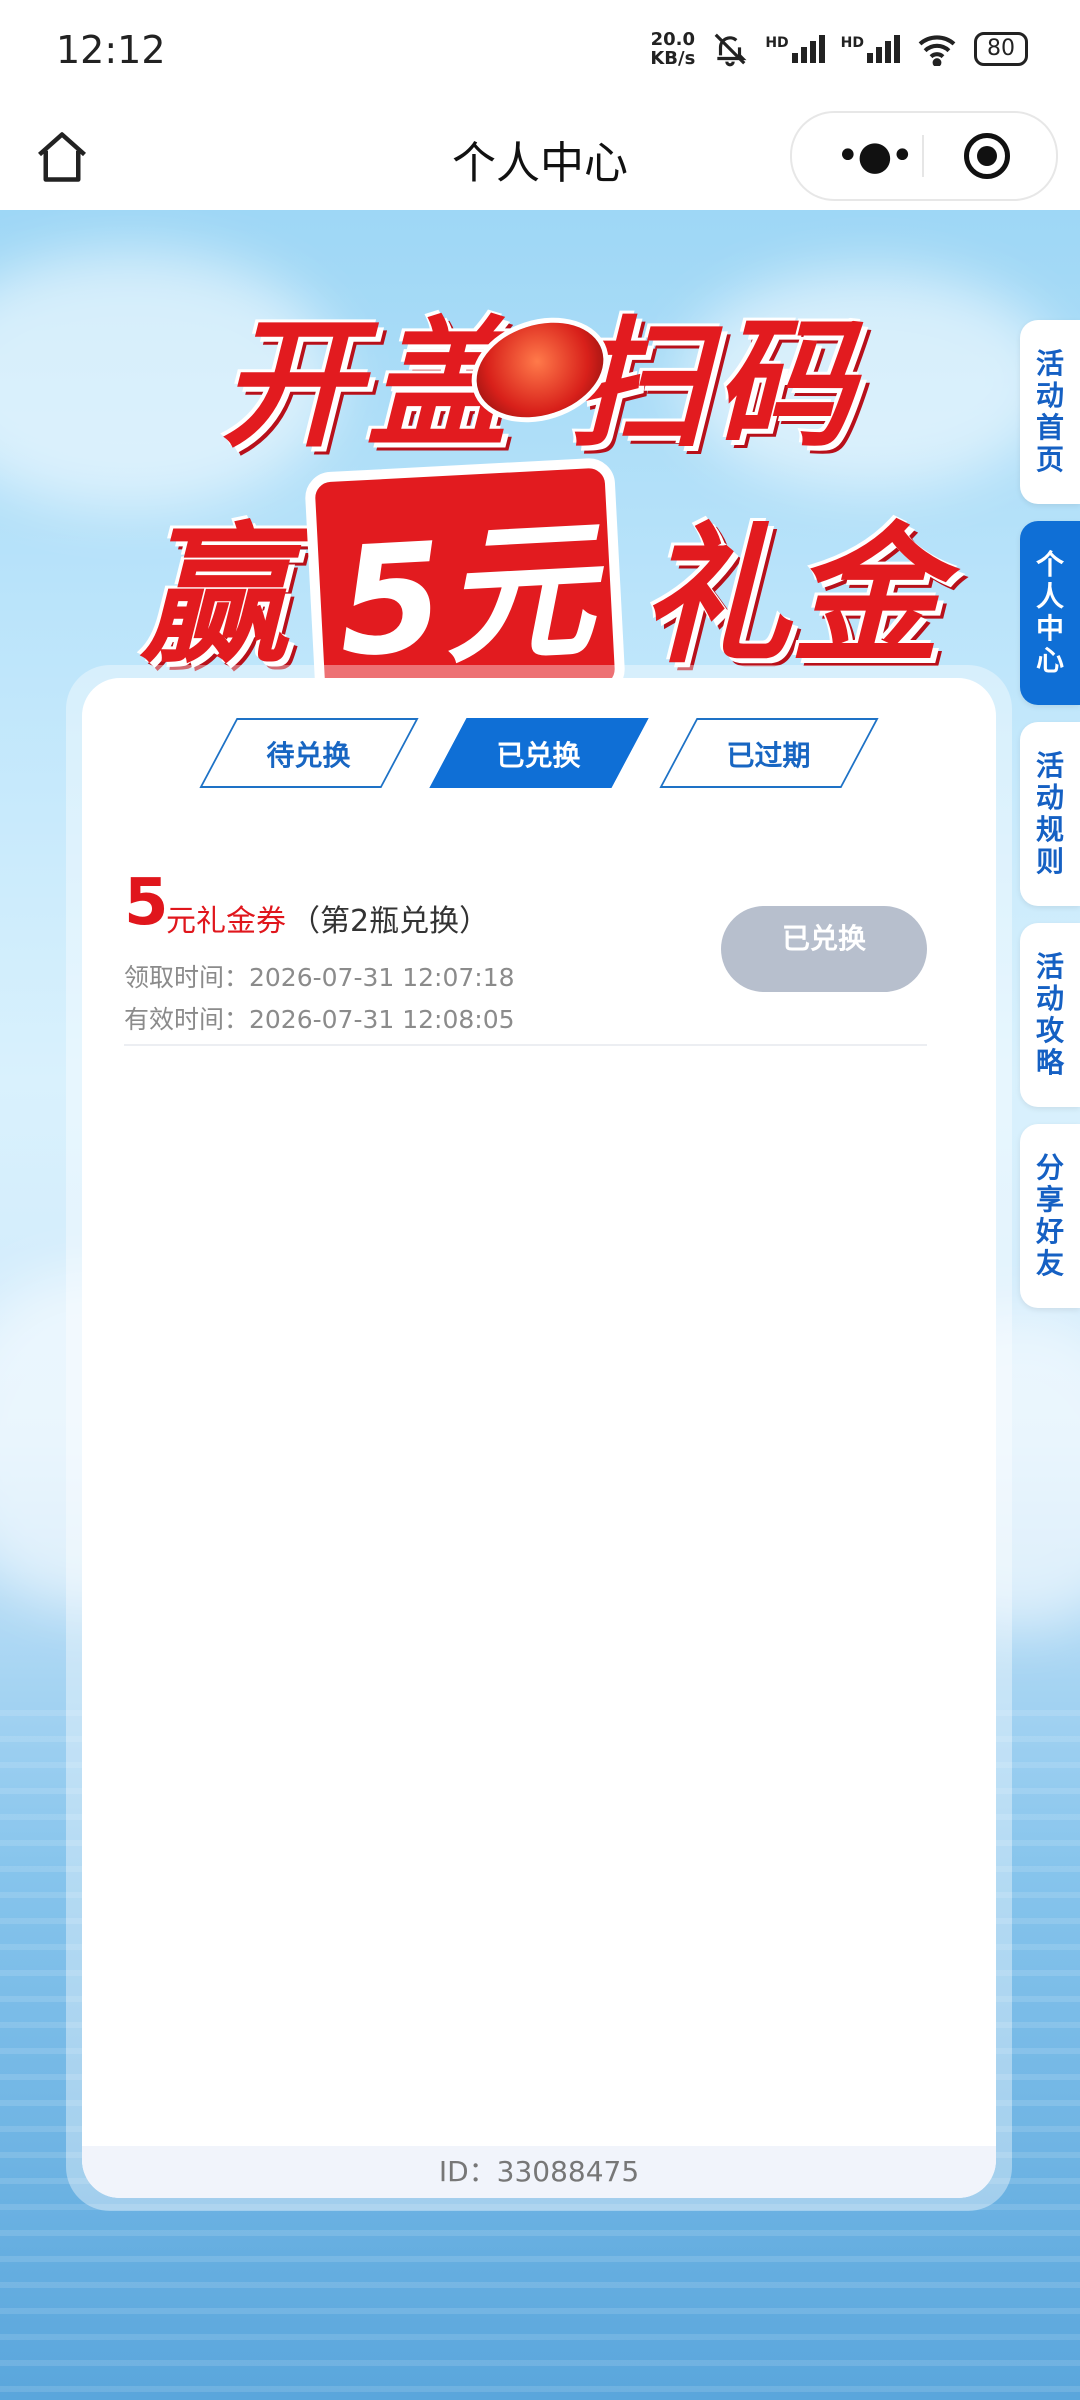 The image size is (1080, 2400). I want to click on mini-program-capsule: •●•, so click(924, 156).